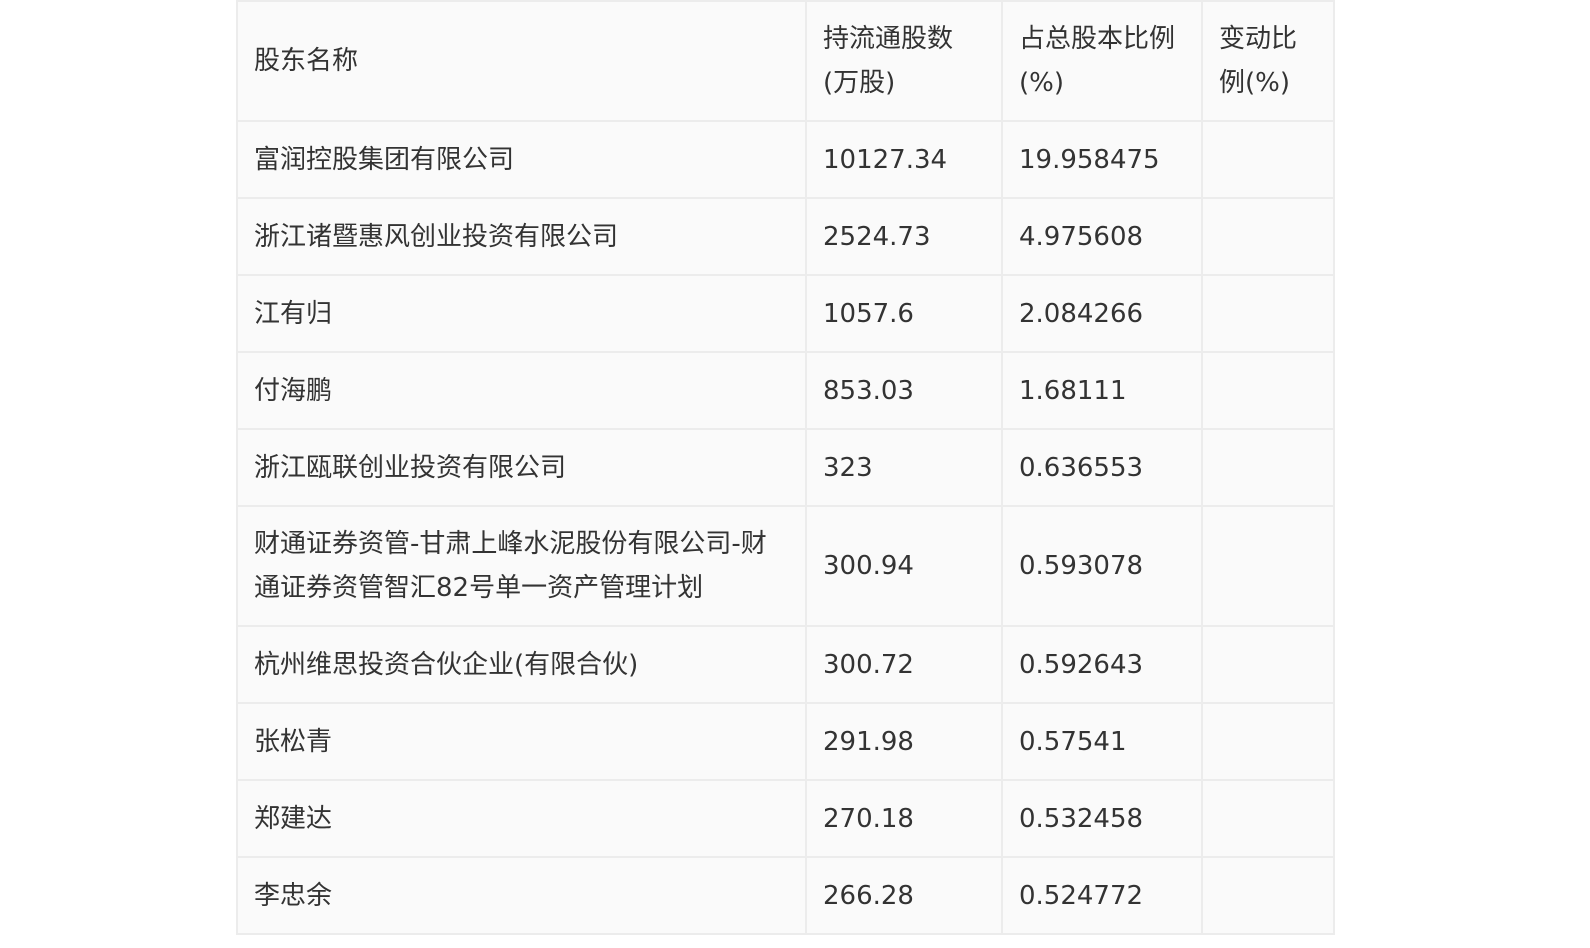  I want to click on cell-shareholder-name: 浙江诸暨惠风创业投资有限公司, so click(521, 236).